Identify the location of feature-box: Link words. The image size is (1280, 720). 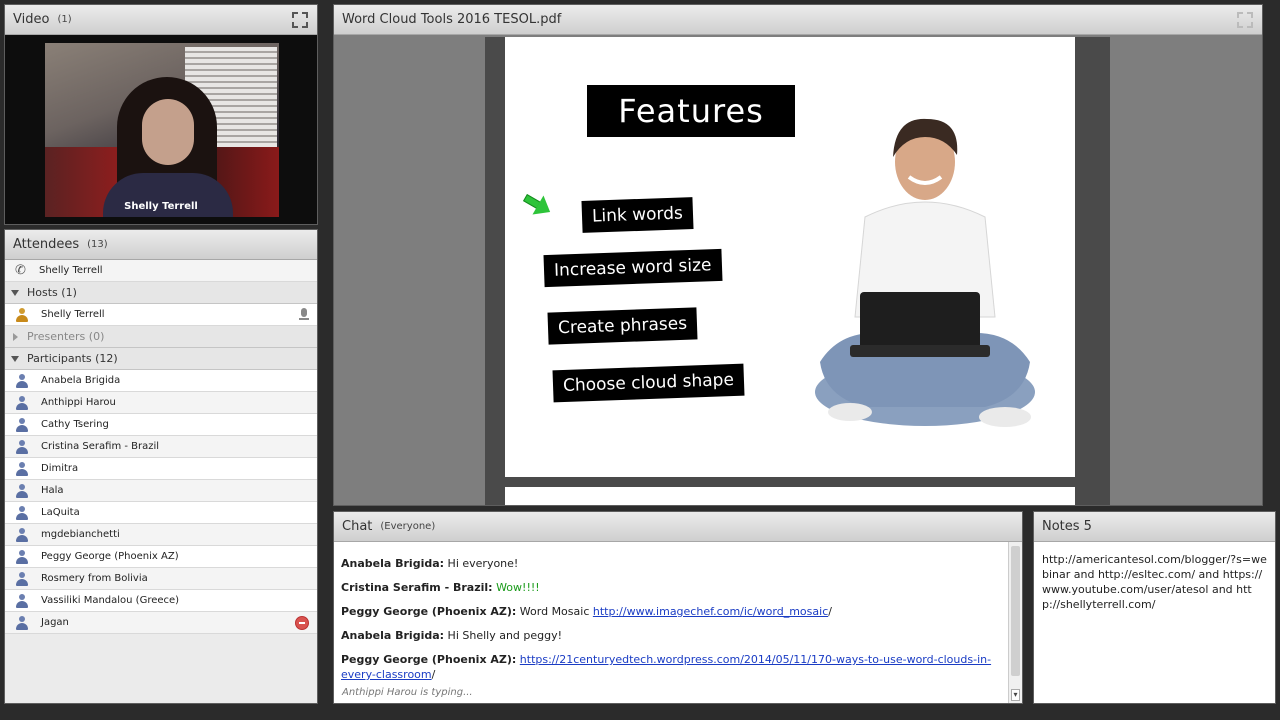
(637, 215).